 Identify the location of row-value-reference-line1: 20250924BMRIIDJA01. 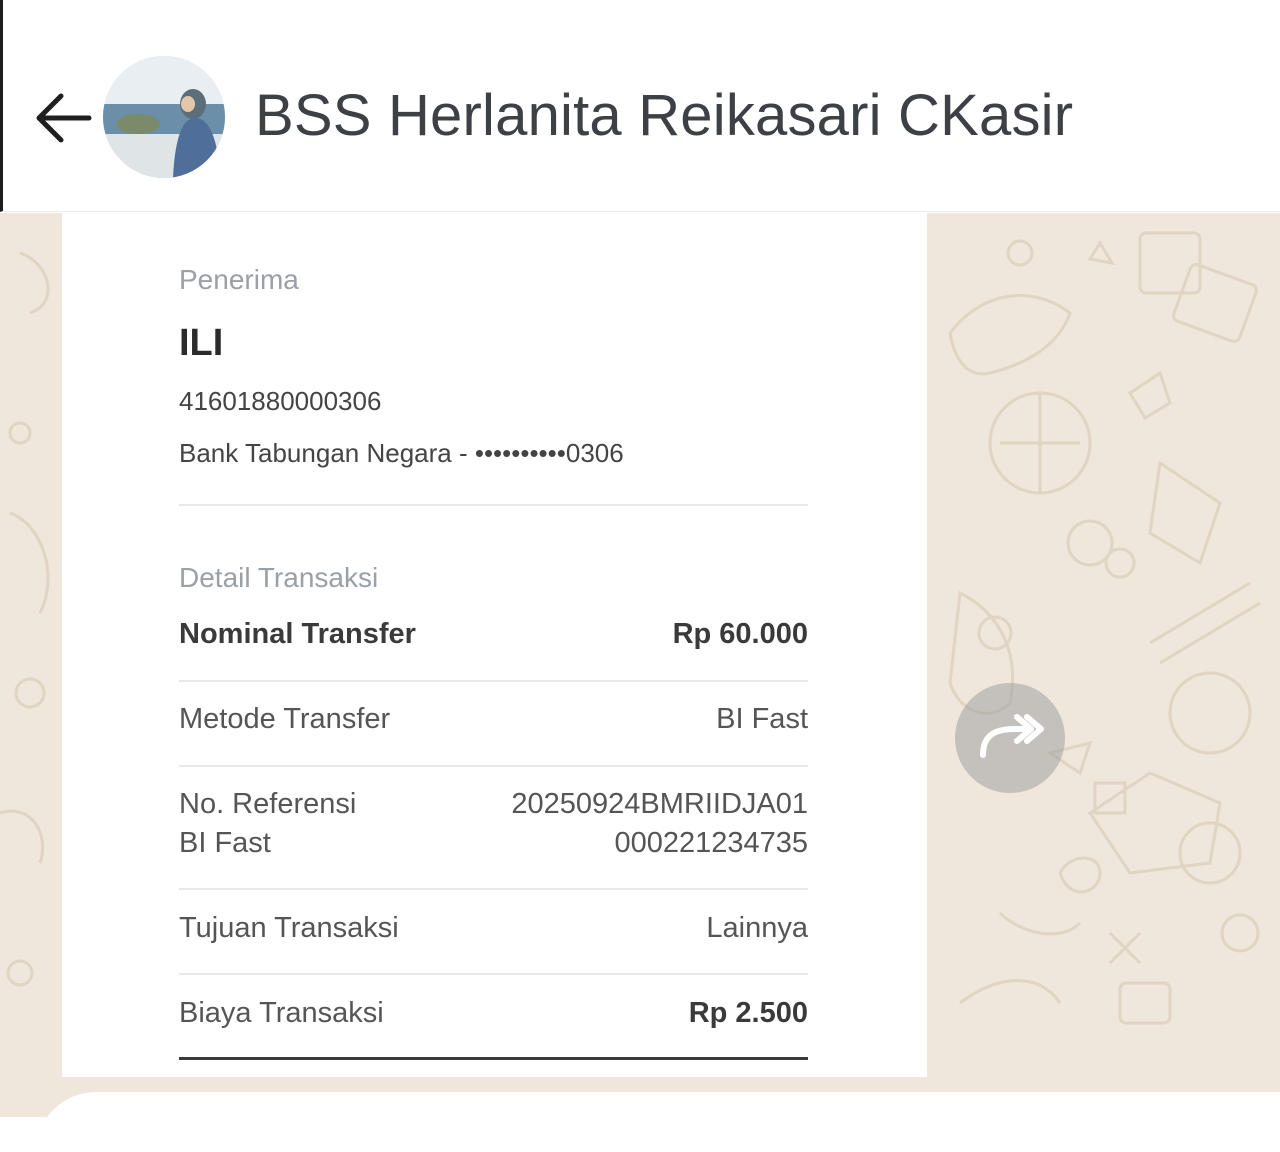
(659, 804).